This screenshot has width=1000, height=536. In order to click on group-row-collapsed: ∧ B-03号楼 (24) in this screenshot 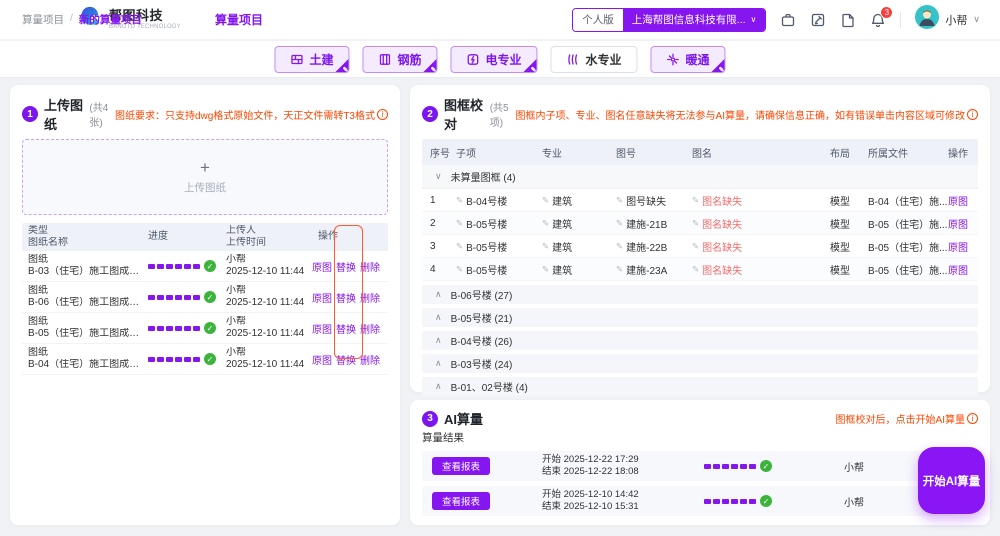, I will do `click(700, 363)`.